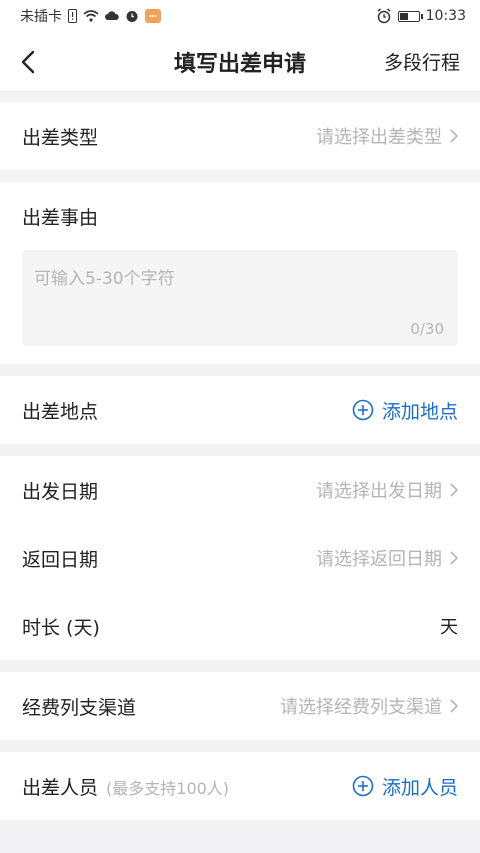  What do you see at coordinates (361, 707) in the screenshot?
I see `expense-channel-placeholder: 请选择经费列支渠道` at bounding box center [361, 707].